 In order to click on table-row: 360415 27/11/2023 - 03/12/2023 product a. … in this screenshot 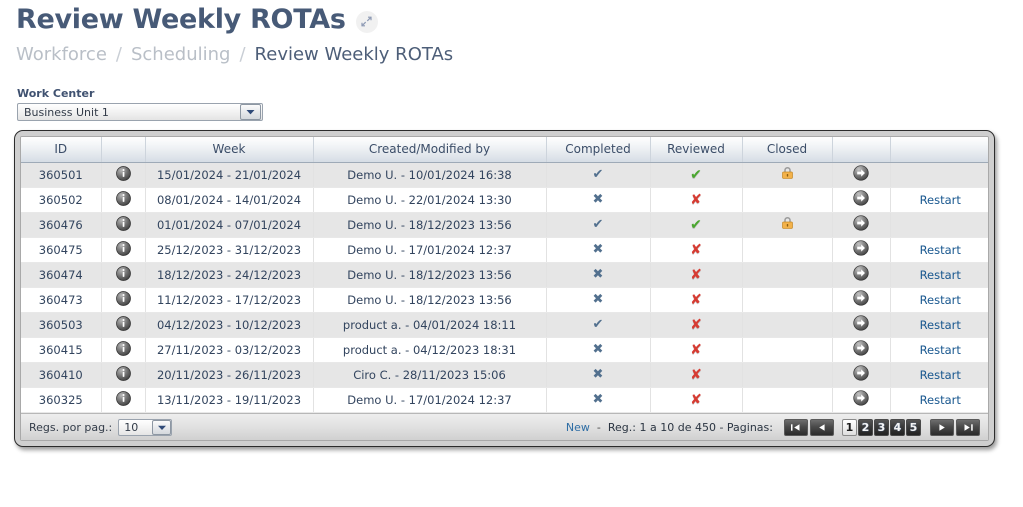, I will do `click(504, 350)`.